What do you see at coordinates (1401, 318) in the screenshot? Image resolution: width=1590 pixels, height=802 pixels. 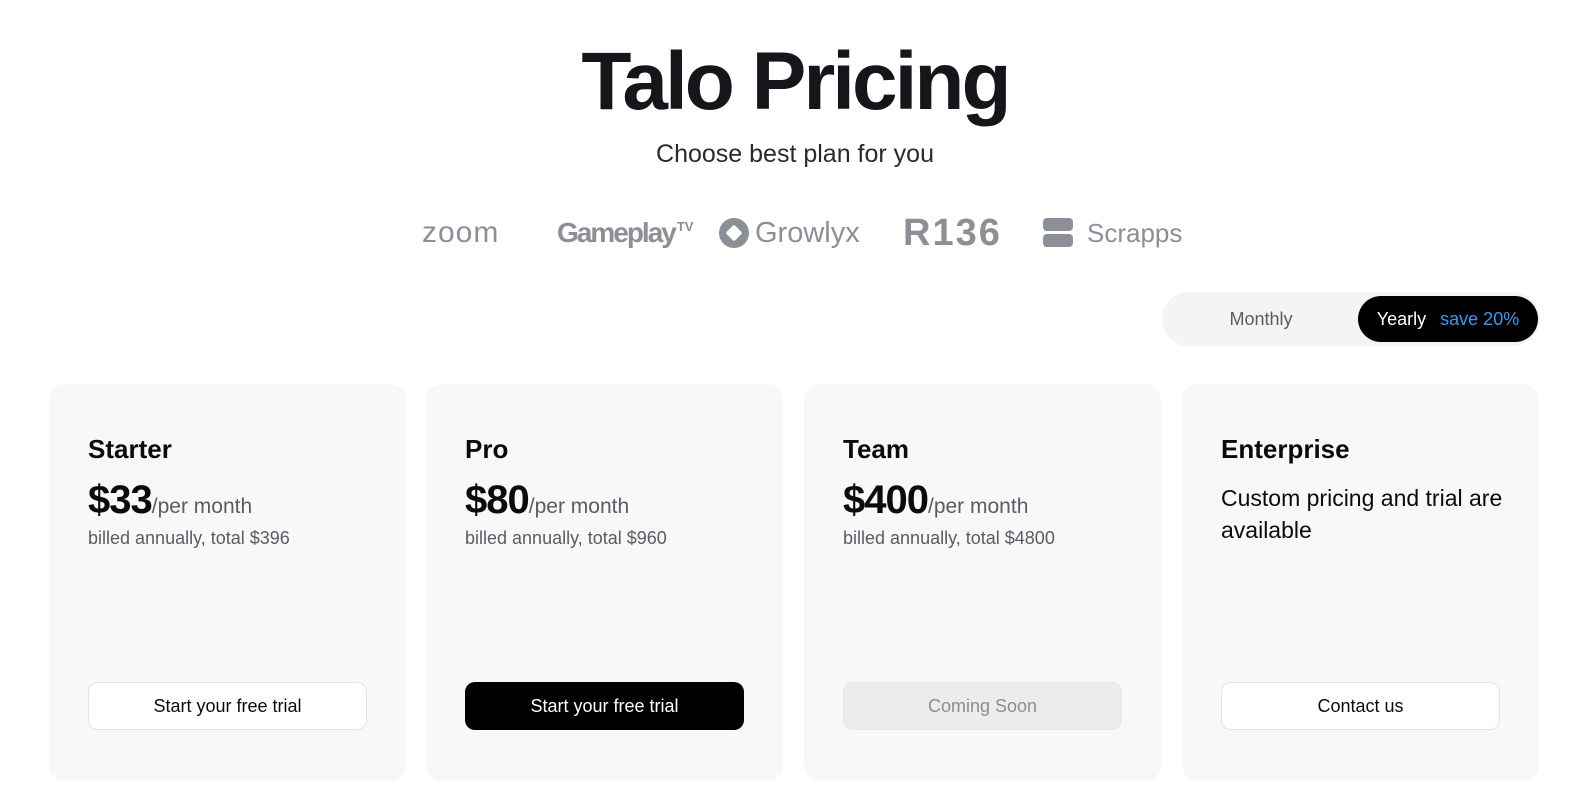 I see `yearly-label: Yearly` at bounding box center [1401, 318].